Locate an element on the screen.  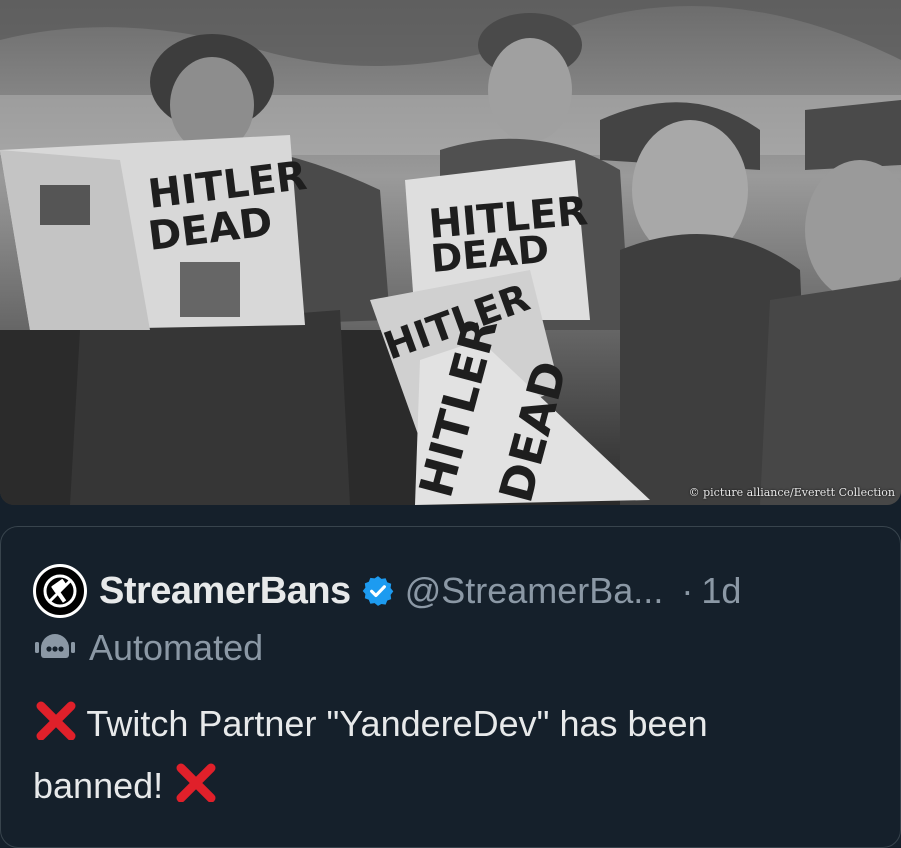
verified-badge-icon is located at coordinates (378, 591).